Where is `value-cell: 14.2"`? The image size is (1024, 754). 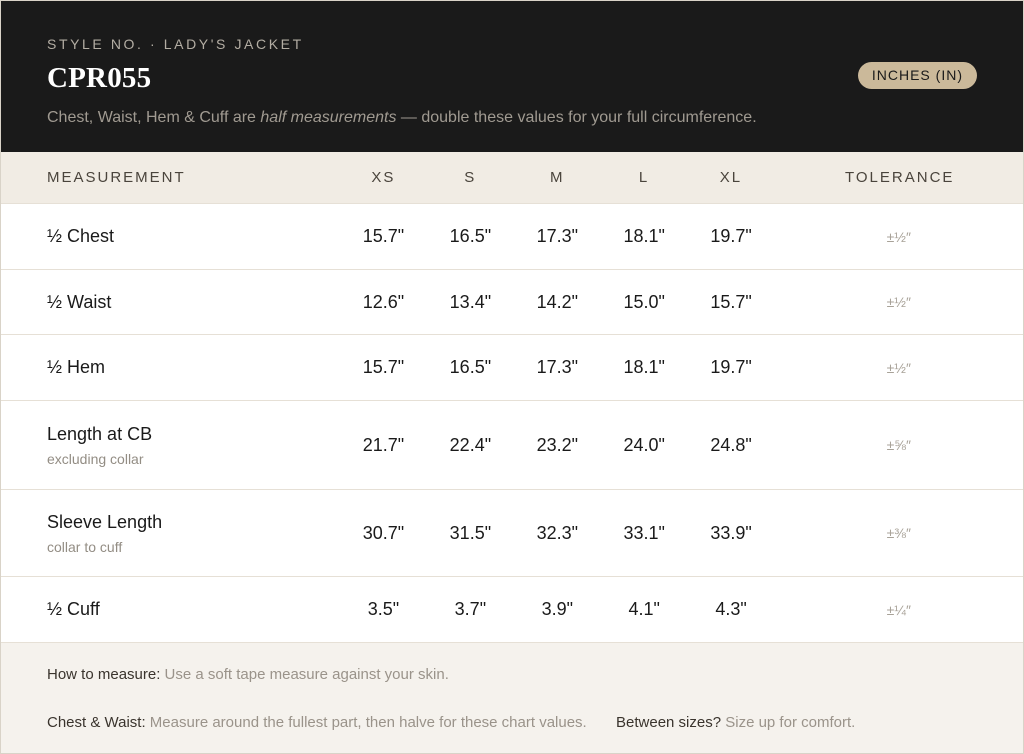
value-cell: 14.2" is located at coordinates (557, 301).